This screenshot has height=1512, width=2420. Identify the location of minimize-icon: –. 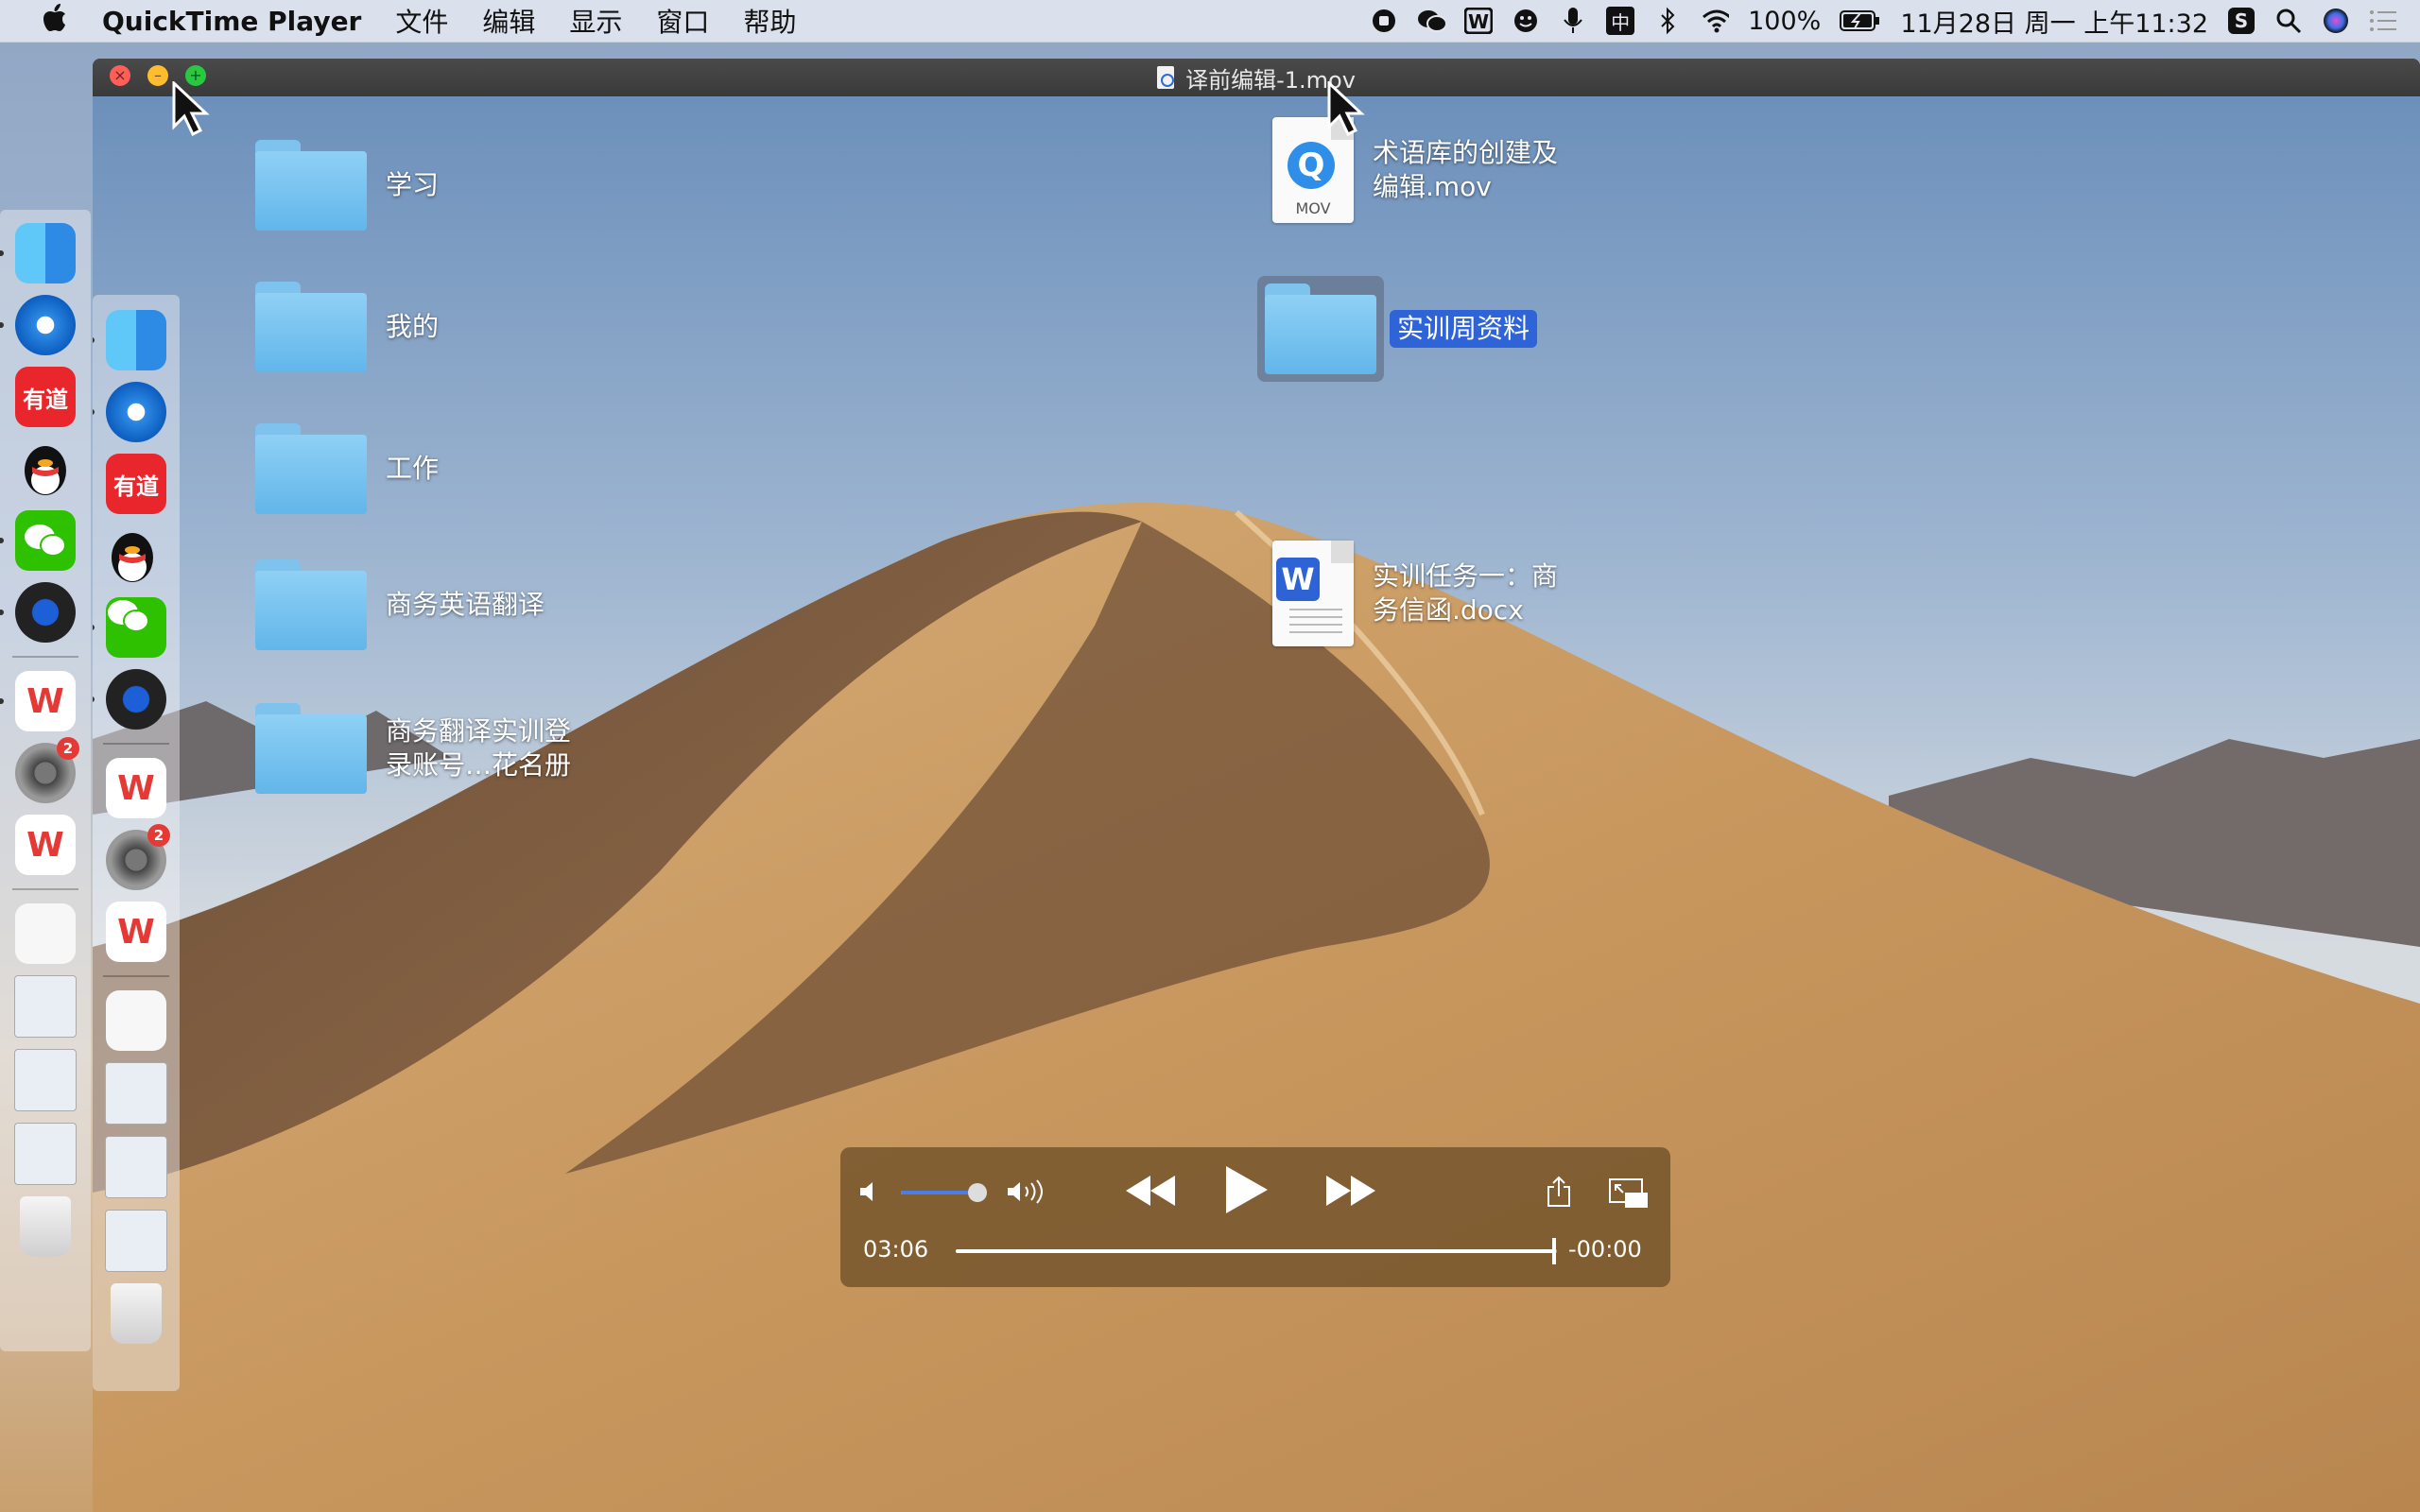
(158, 75).